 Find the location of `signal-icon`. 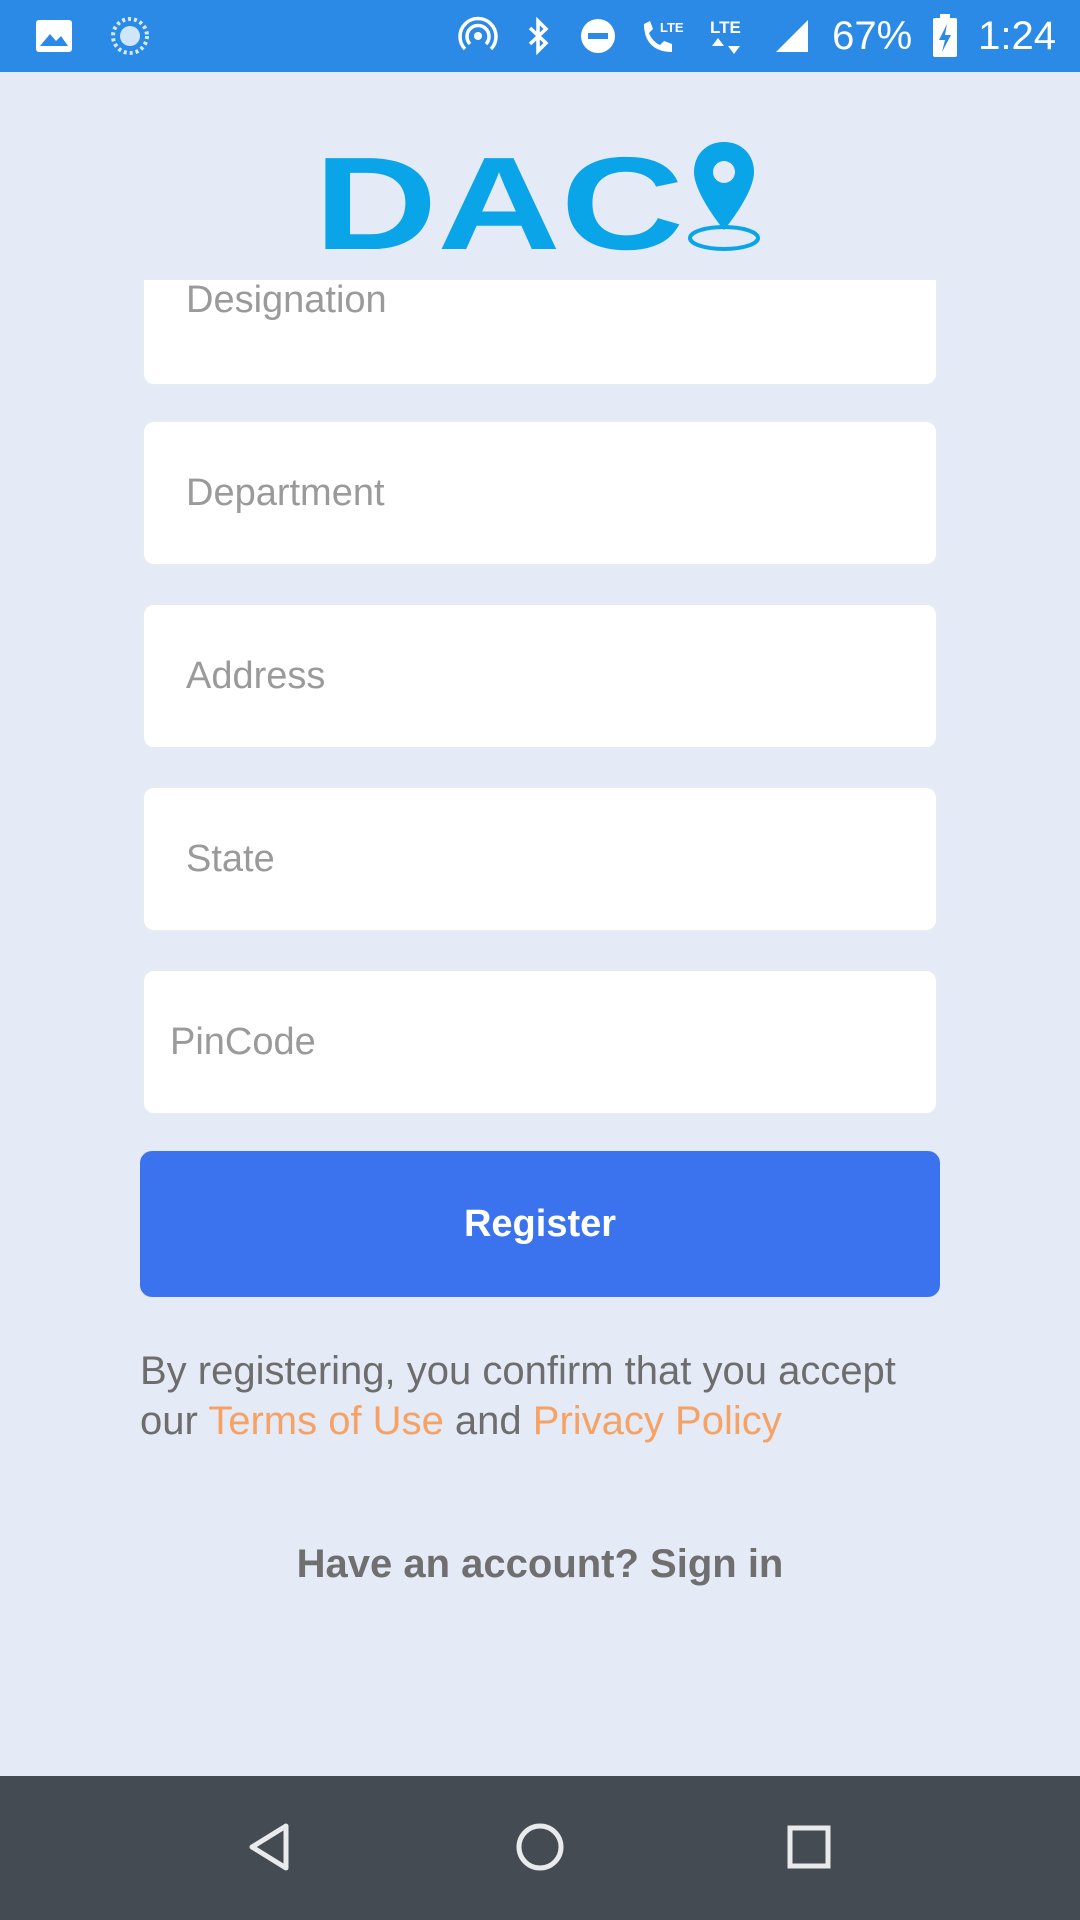

signal-icon is located at coordinates (792, 36).